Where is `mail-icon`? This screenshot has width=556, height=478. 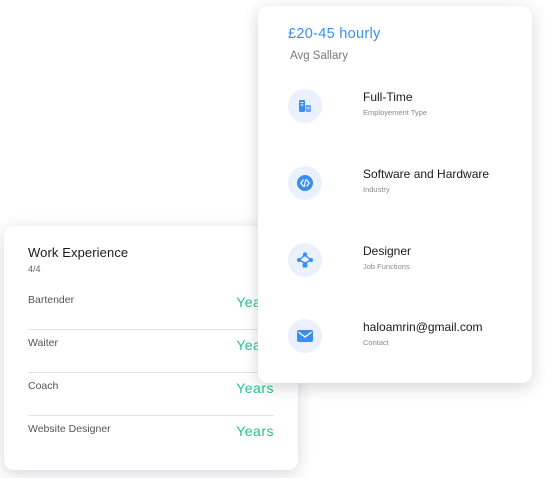 mail-icon is located at coordinates (305, 336).